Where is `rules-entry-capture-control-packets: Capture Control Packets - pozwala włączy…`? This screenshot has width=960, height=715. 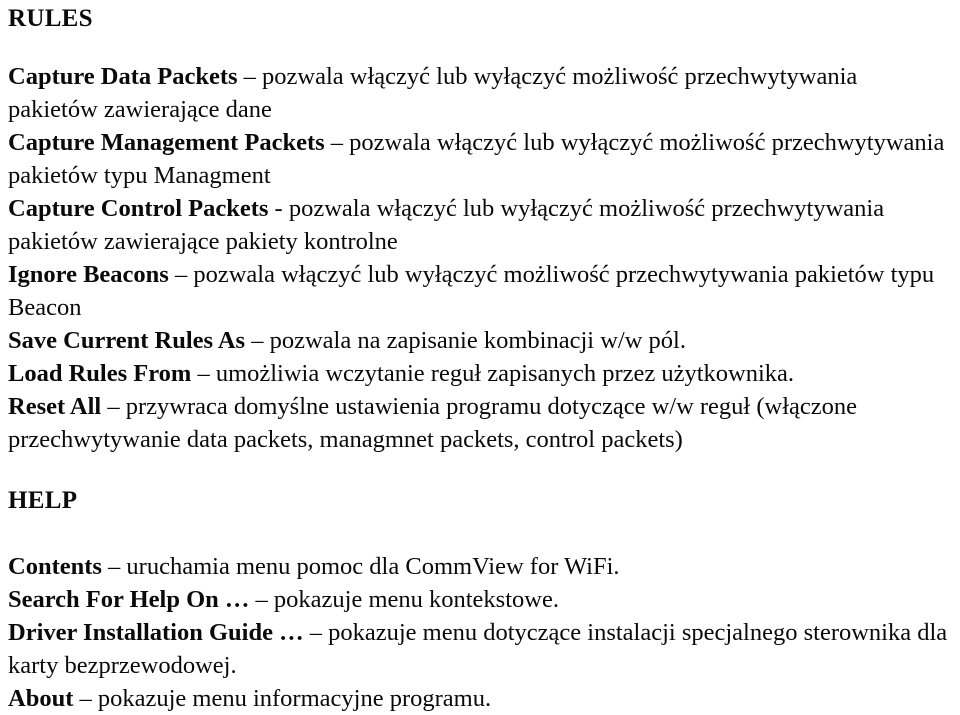
rules-entry-capture-control-packets: Capture Control Packets - pozwala włączy… is located at coordinates (478, 225).